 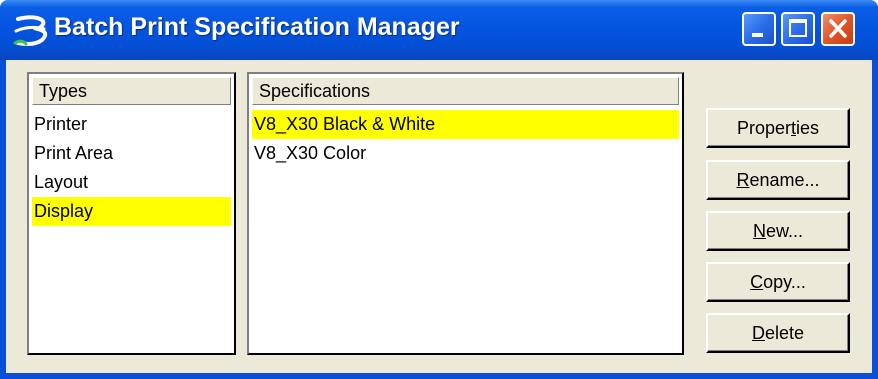 I want to click on maximize-icon, so click(x=798, y=28).